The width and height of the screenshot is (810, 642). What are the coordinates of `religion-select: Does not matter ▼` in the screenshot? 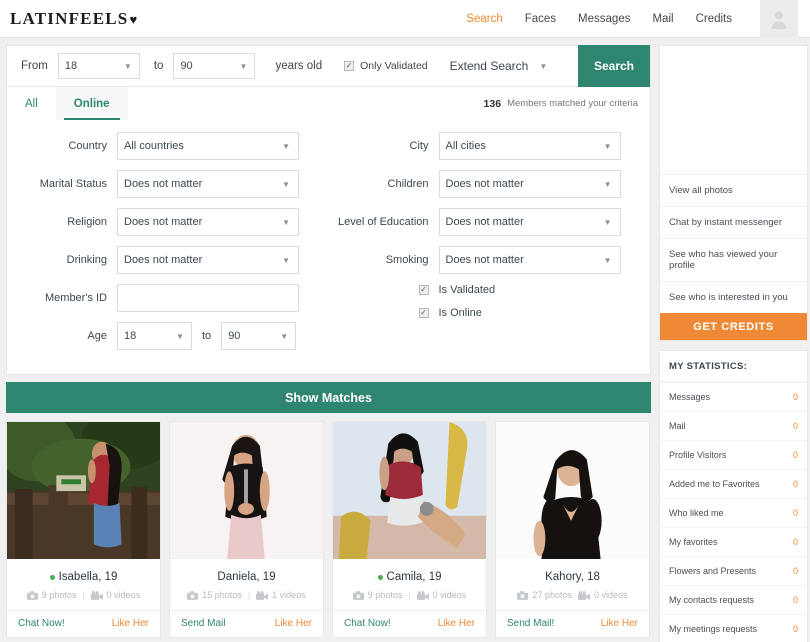 It's located at (208, 222).